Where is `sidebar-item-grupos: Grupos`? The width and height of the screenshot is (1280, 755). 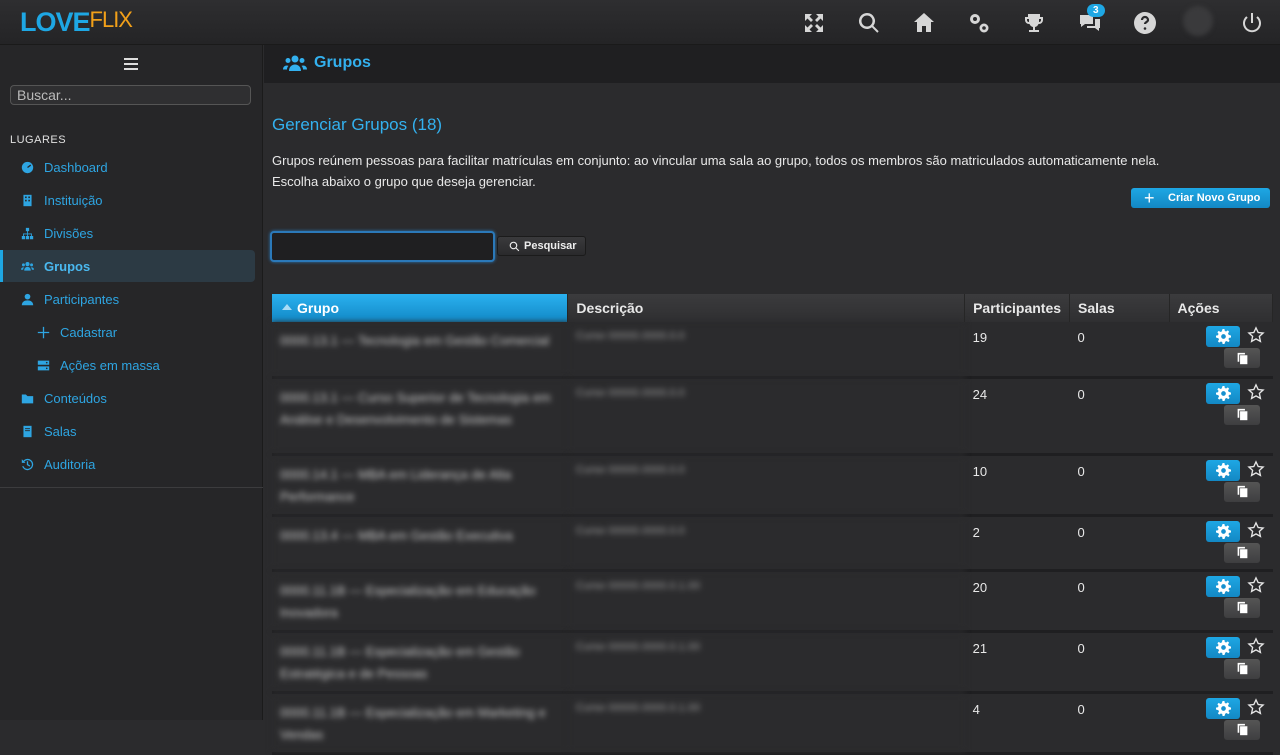
sidebar-item-grupos: Grupos is located at coordinates (127, 266).